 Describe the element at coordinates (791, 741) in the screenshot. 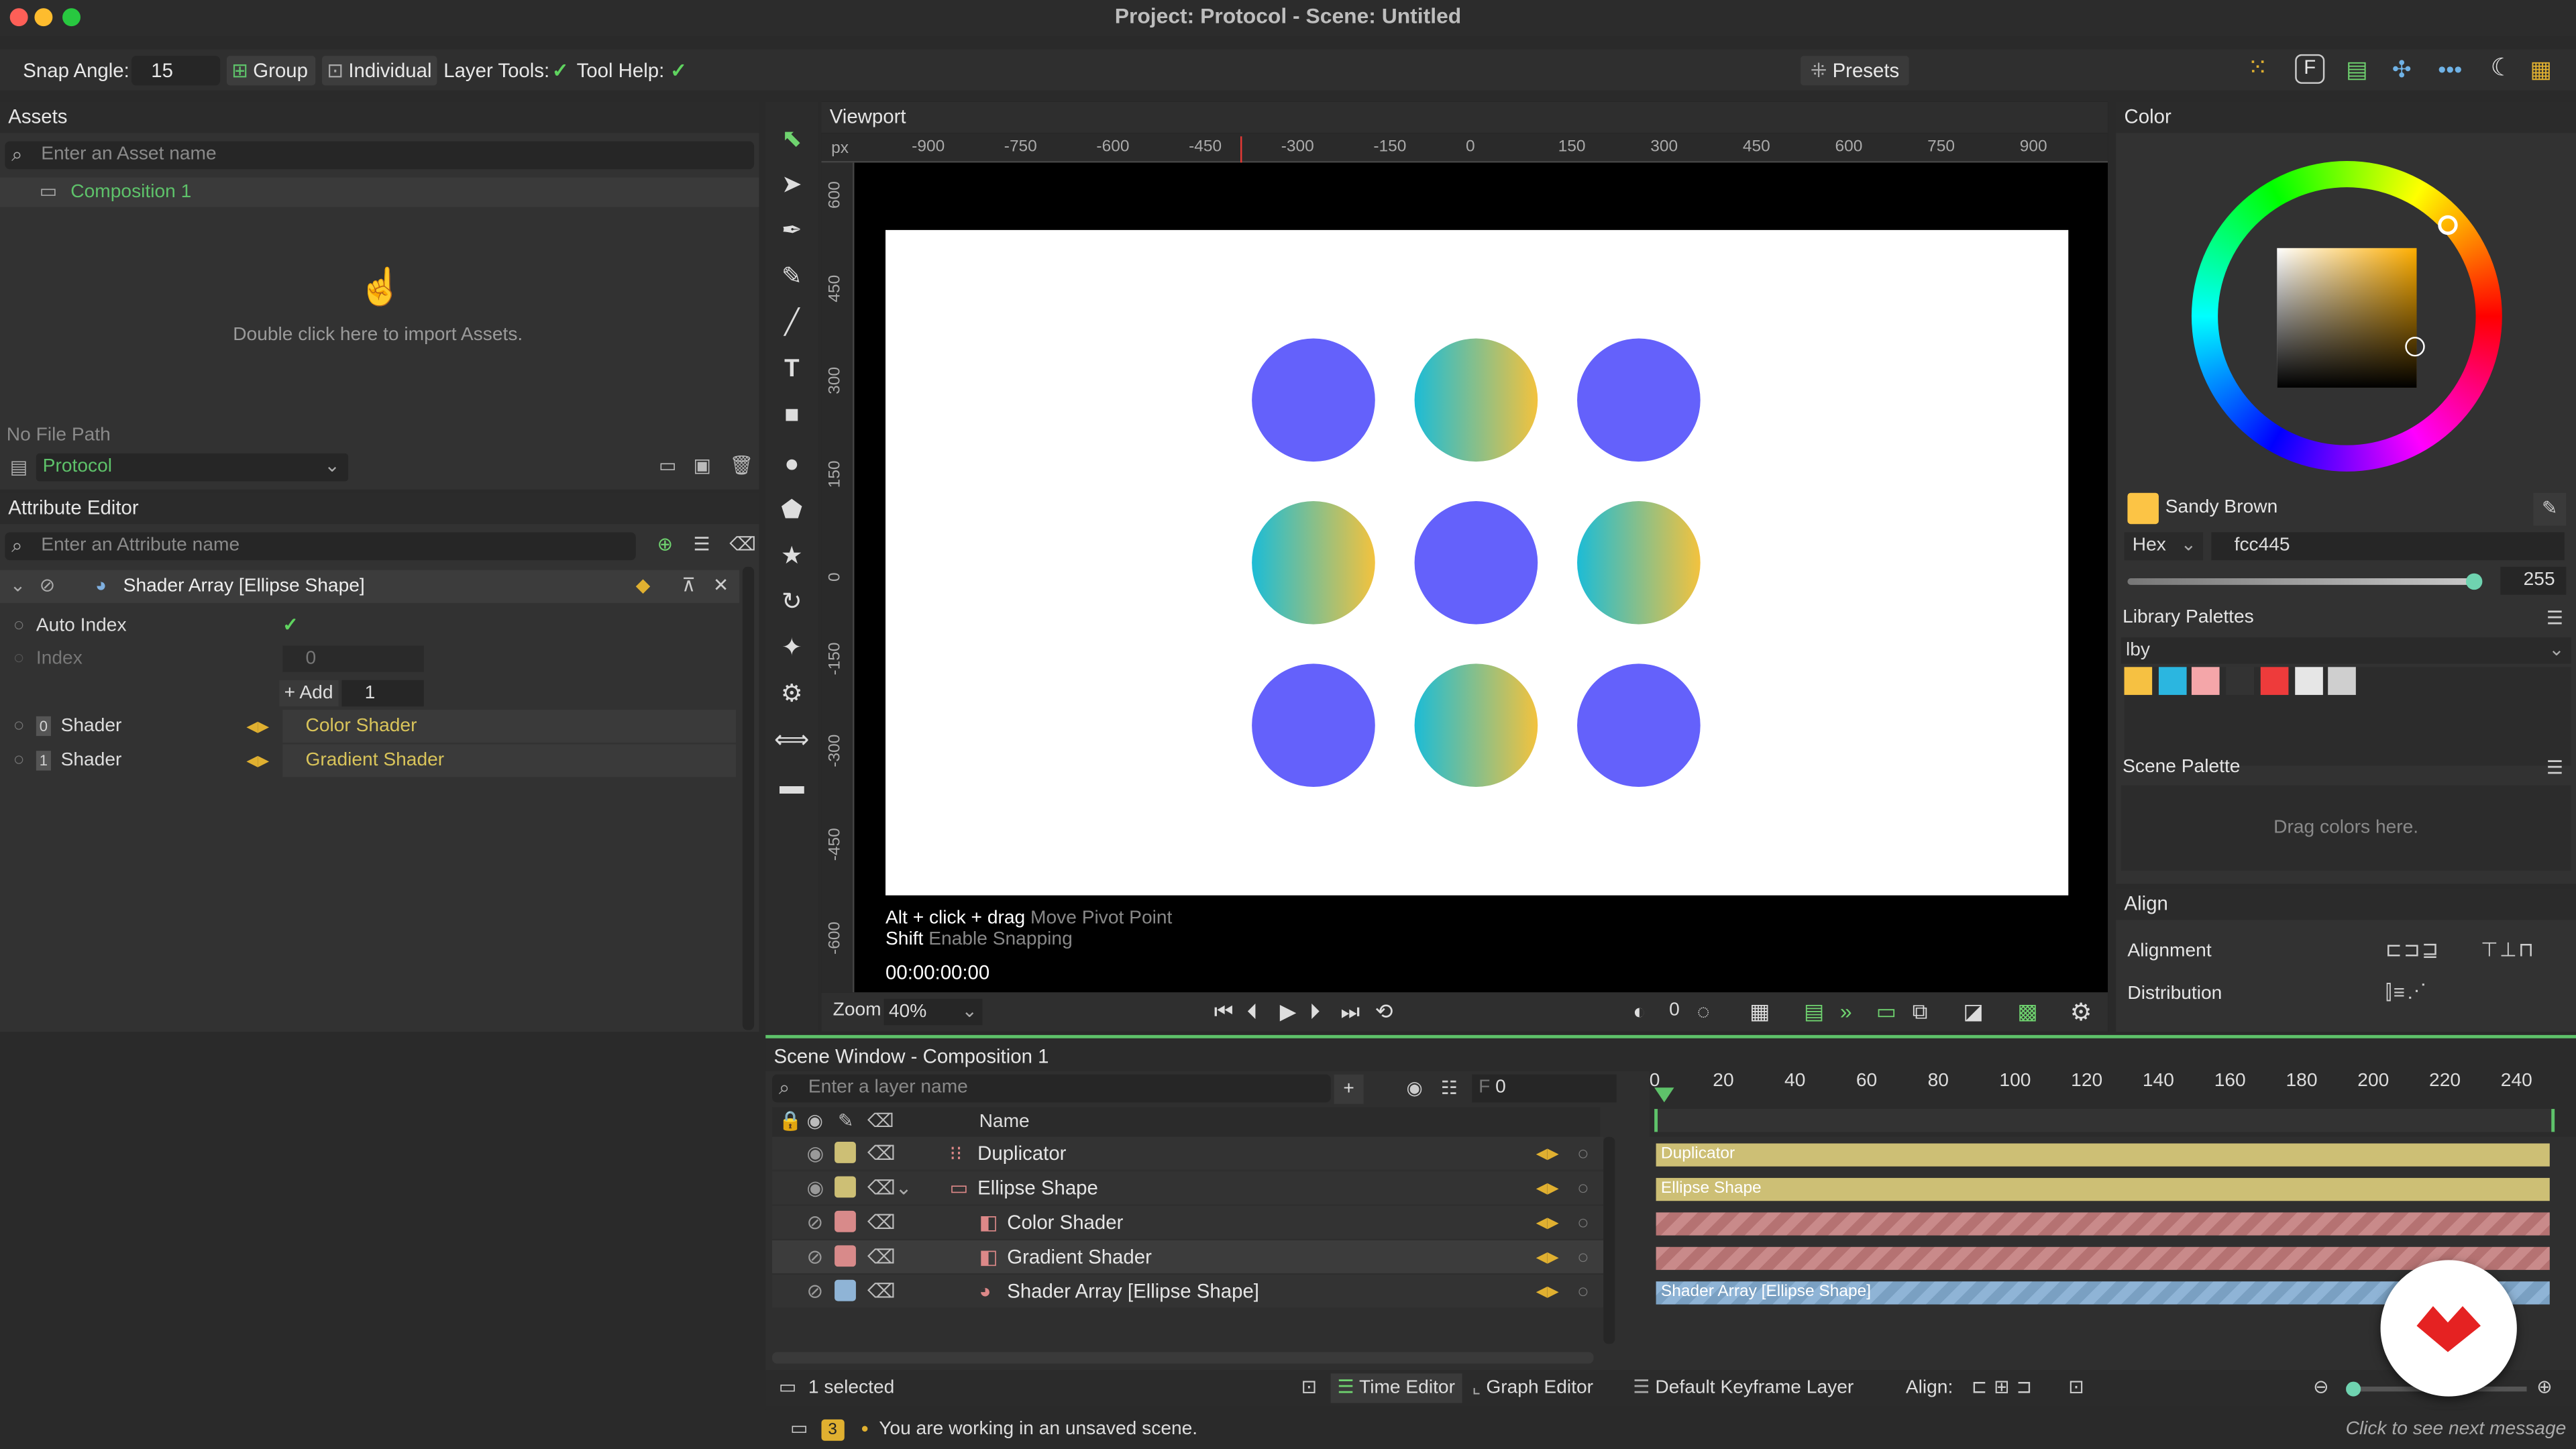

I see `resize-tool-icon: ⟺` at that location.